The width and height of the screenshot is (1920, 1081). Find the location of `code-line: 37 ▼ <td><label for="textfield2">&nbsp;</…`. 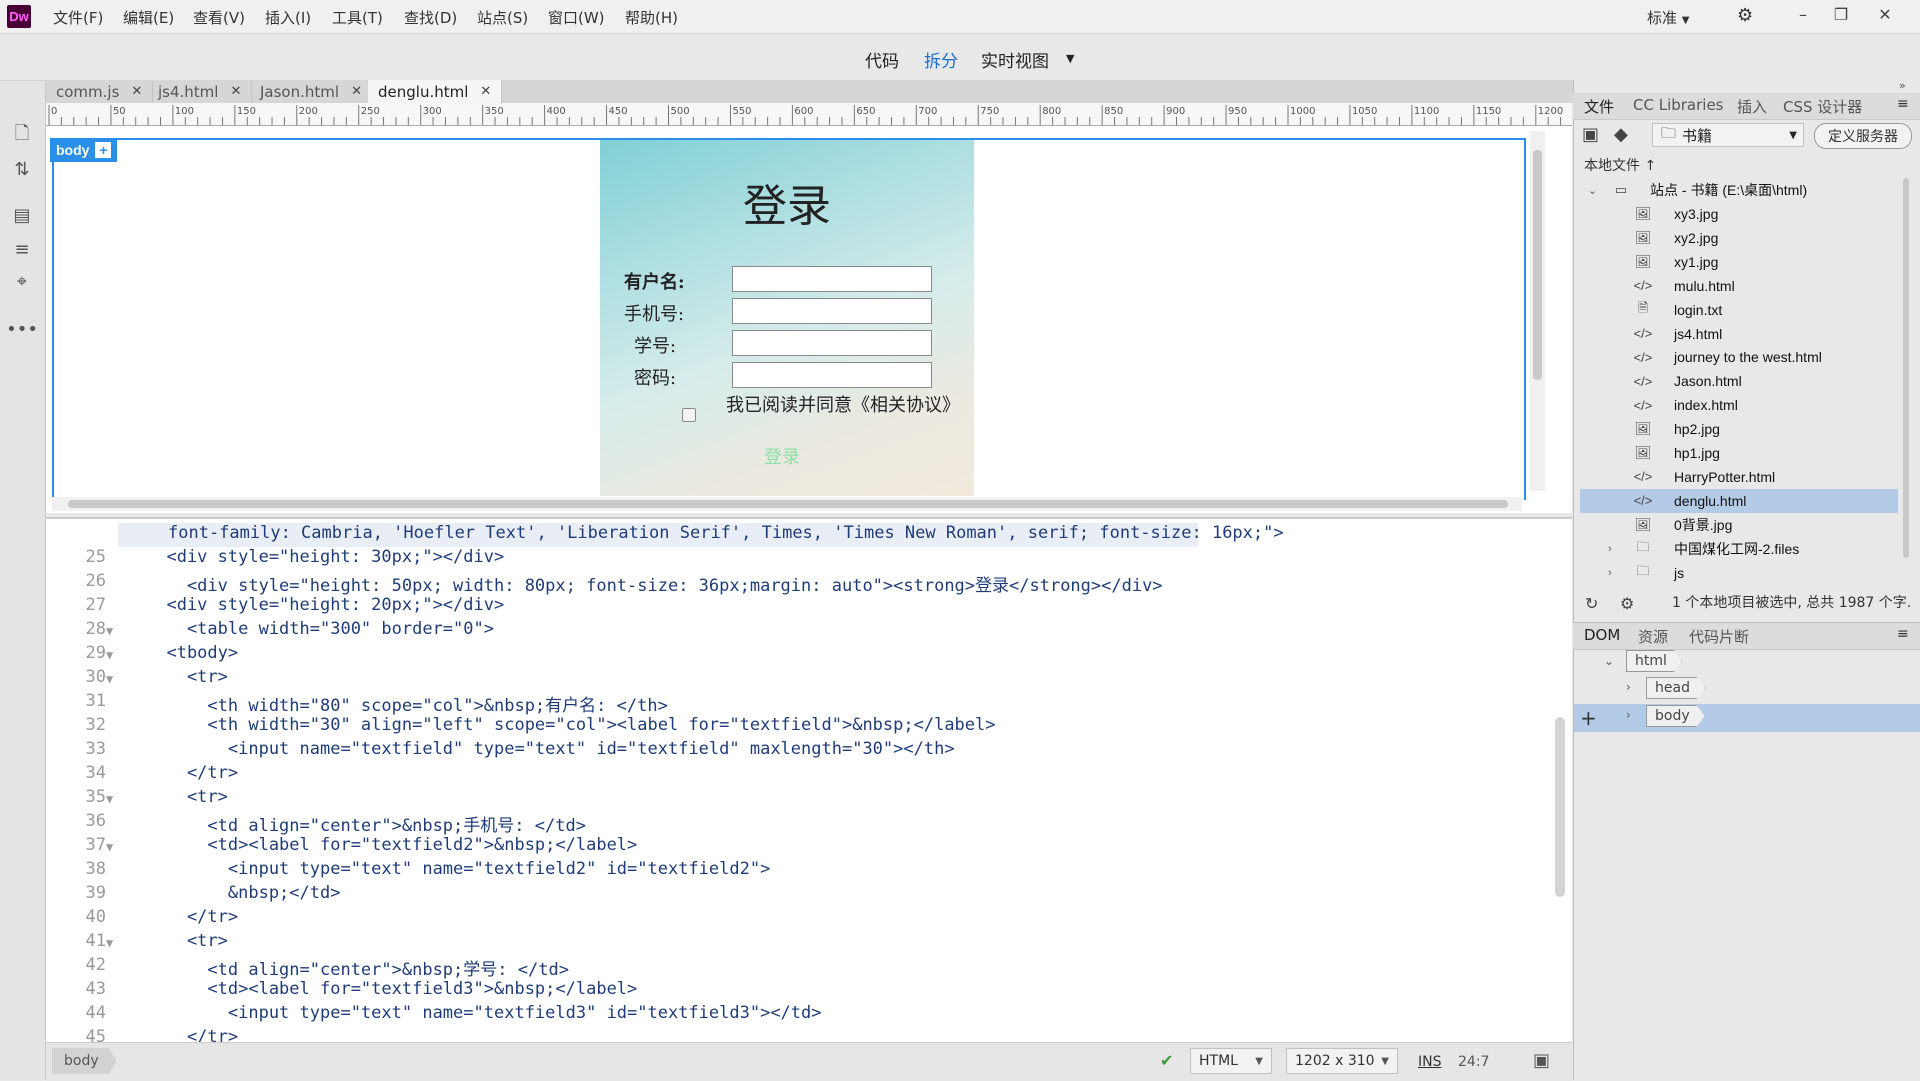

code-line: 37 ▼ <td><label for="textfield2">&nbsp;</… is located at coordinates (796, 847).